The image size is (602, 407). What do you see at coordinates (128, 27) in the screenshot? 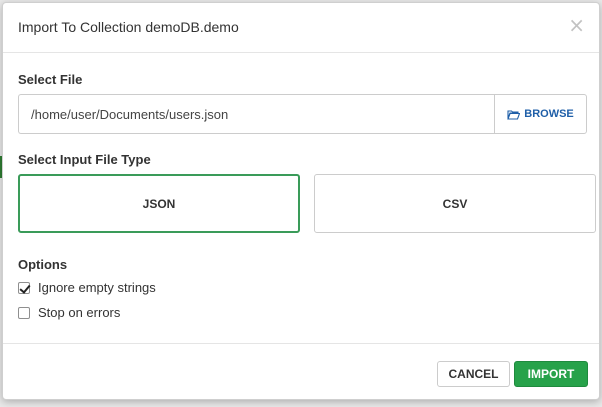
I see `dialog-title: Import To Collection demoDB.demo` at bounding box center [128, 27].